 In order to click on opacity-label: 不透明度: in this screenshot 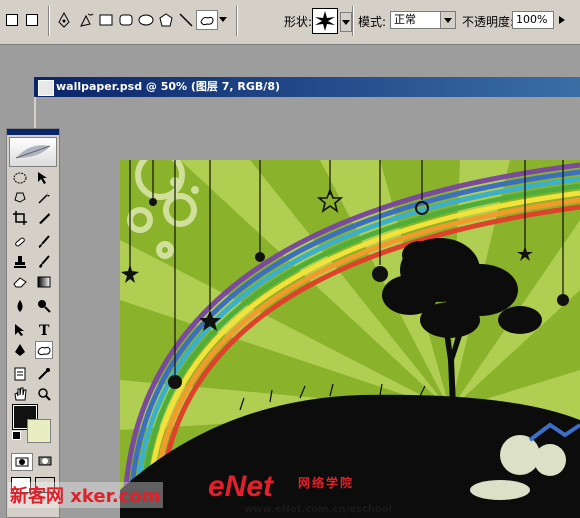, I will do `click(488, 22)`.